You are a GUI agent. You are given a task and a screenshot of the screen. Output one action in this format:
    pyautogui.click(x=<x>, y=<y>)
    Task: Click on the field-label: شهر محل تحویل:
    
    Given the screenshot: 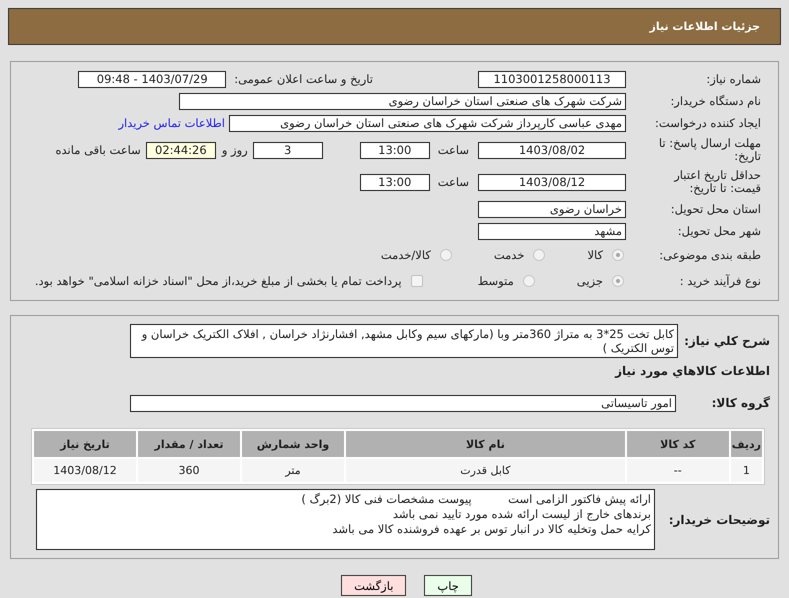 What is the action you would take?
    pyautogui.click(x=718, y=231)
    